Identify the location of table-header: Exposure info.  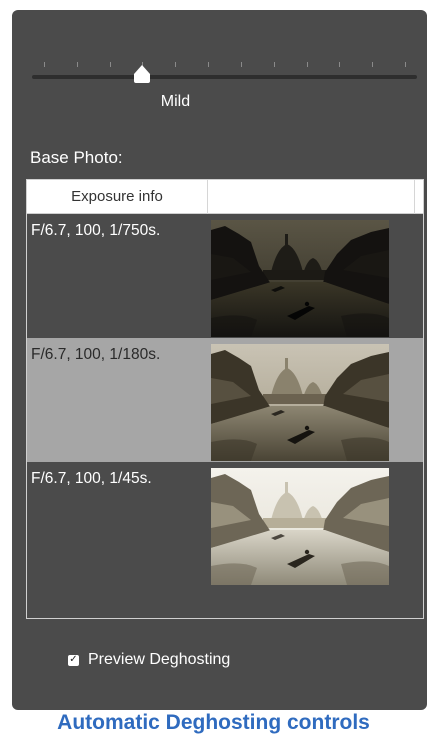
(225, 197).